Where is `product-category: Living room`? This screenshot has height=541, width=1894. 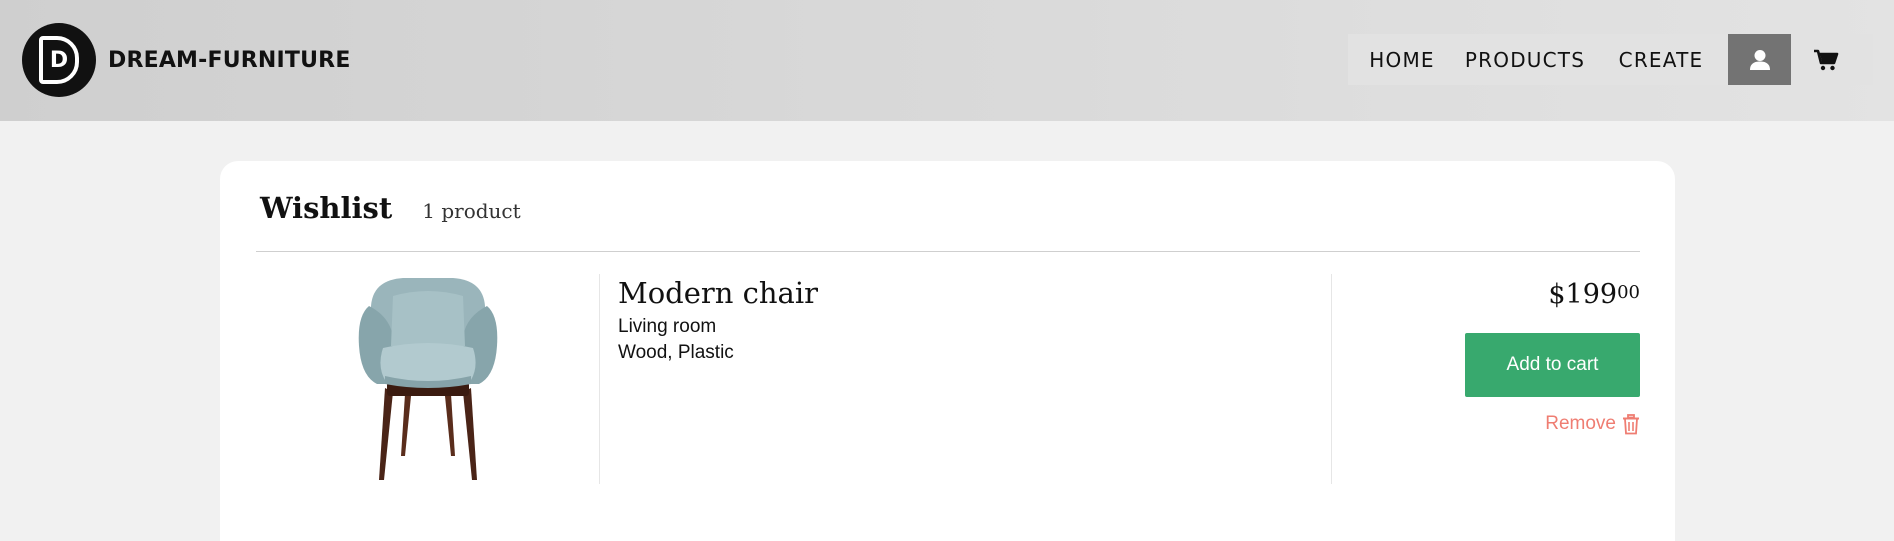 product-category: Living room is located at coordinates (667, 326).